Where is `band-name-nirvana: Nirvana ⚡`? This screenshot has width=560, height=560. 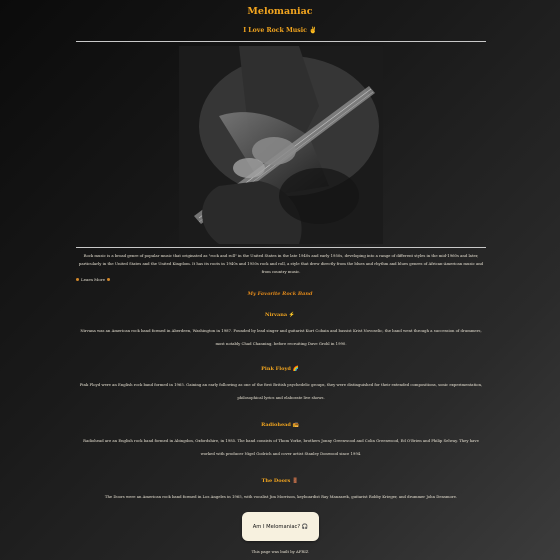 band-name-nirvana: Nirvana ⚡ is located at coordinates (280, 315).